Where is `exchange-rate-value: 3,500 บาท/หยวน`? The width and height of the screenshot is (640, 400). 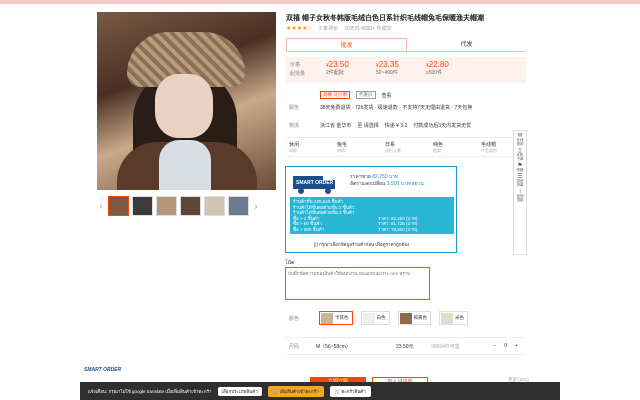 exchange-rate-value: 3,500 บาท/หยวน is located at coordinates (405, 184).